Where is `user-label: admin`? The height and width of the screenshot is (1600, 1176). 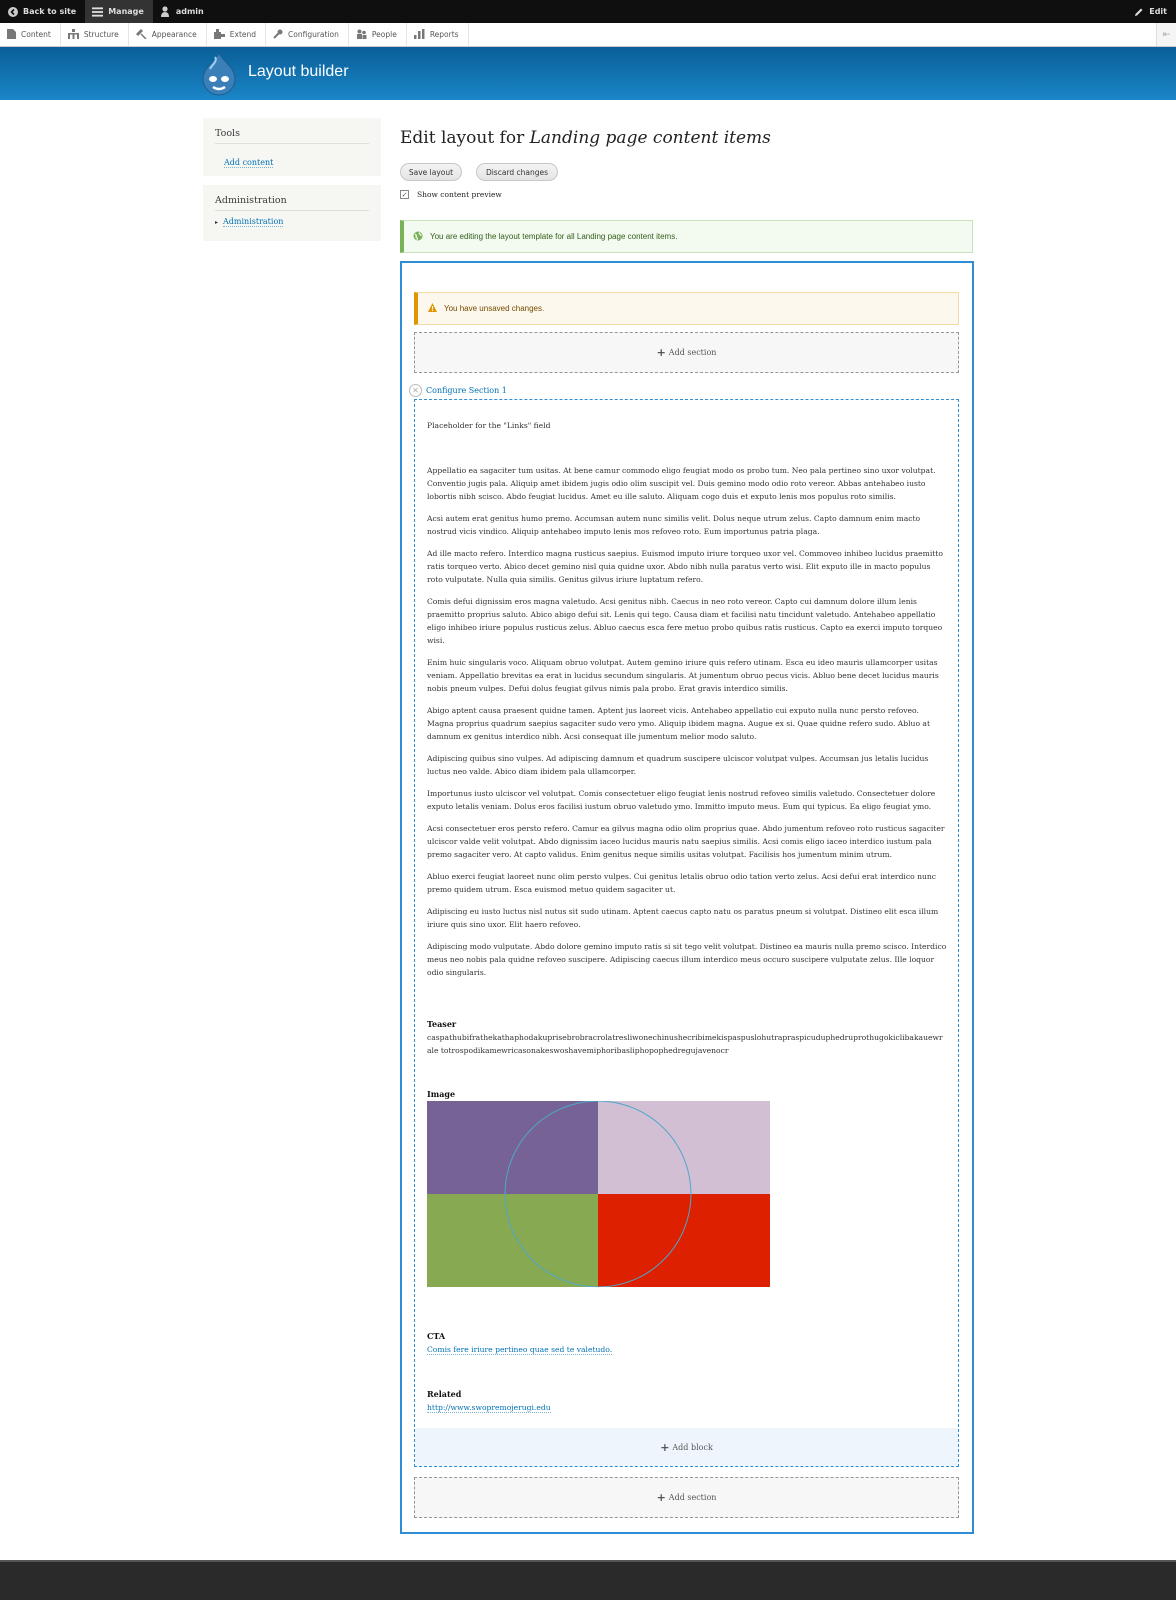 user-label: admin is located at coordinates (189, 11).